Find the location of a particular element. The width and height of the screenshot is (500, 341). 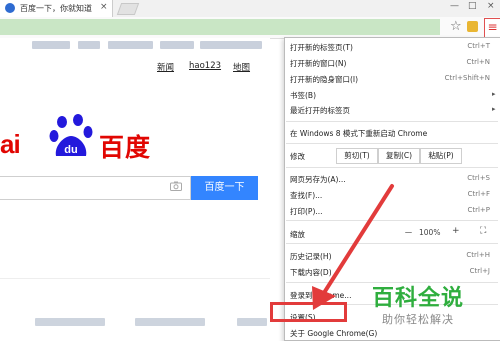

watermark-title: 百科全说 is located at coordinates (418, 298).